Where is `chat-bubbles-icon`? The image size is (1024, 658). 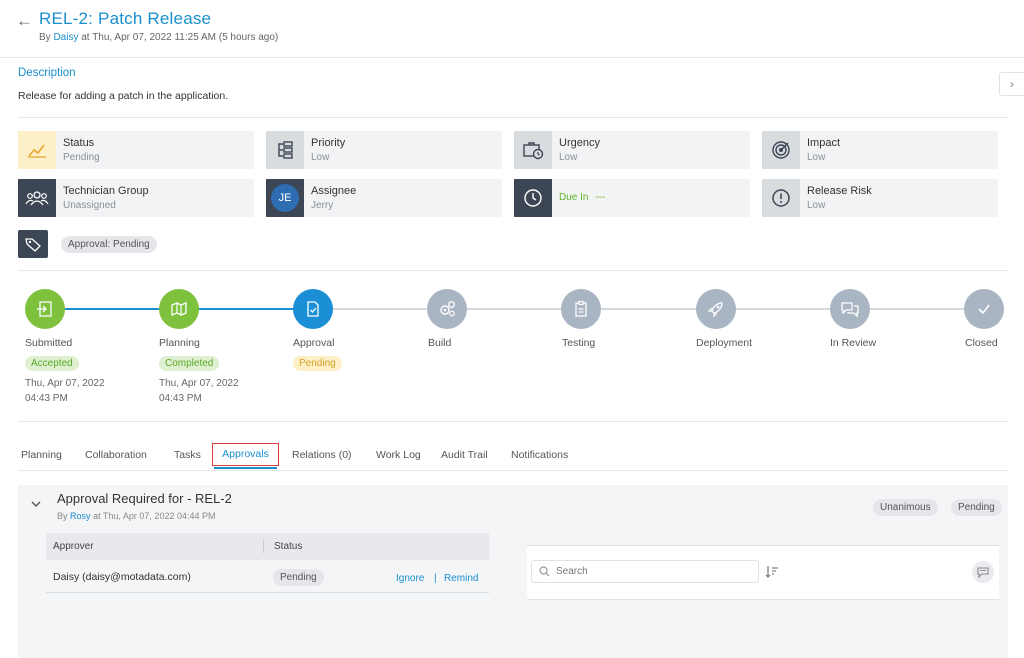 chat-bubbles-icon is located at coordinates (850, 310).